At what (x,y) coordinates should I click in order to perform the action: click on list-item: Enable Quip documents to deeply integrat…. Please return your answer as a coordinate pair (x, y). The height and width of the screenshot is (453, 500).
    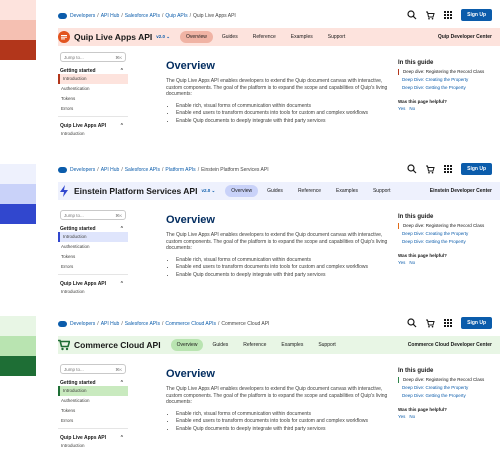
    Looking at the image, I should click on (285, 429).